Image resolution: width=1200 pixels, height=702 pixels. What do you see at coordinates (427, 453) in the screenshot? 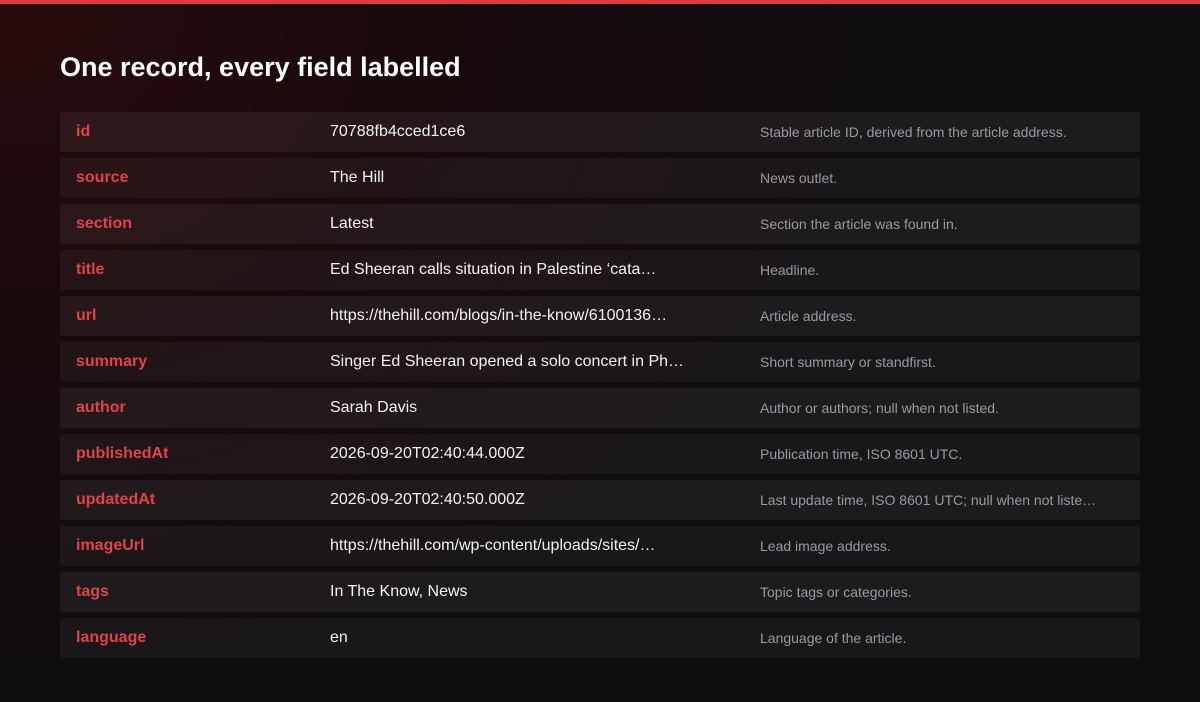
I see `field-value: 2026-09-20T02:40:44.000Z` at bounding box center [427, 453].